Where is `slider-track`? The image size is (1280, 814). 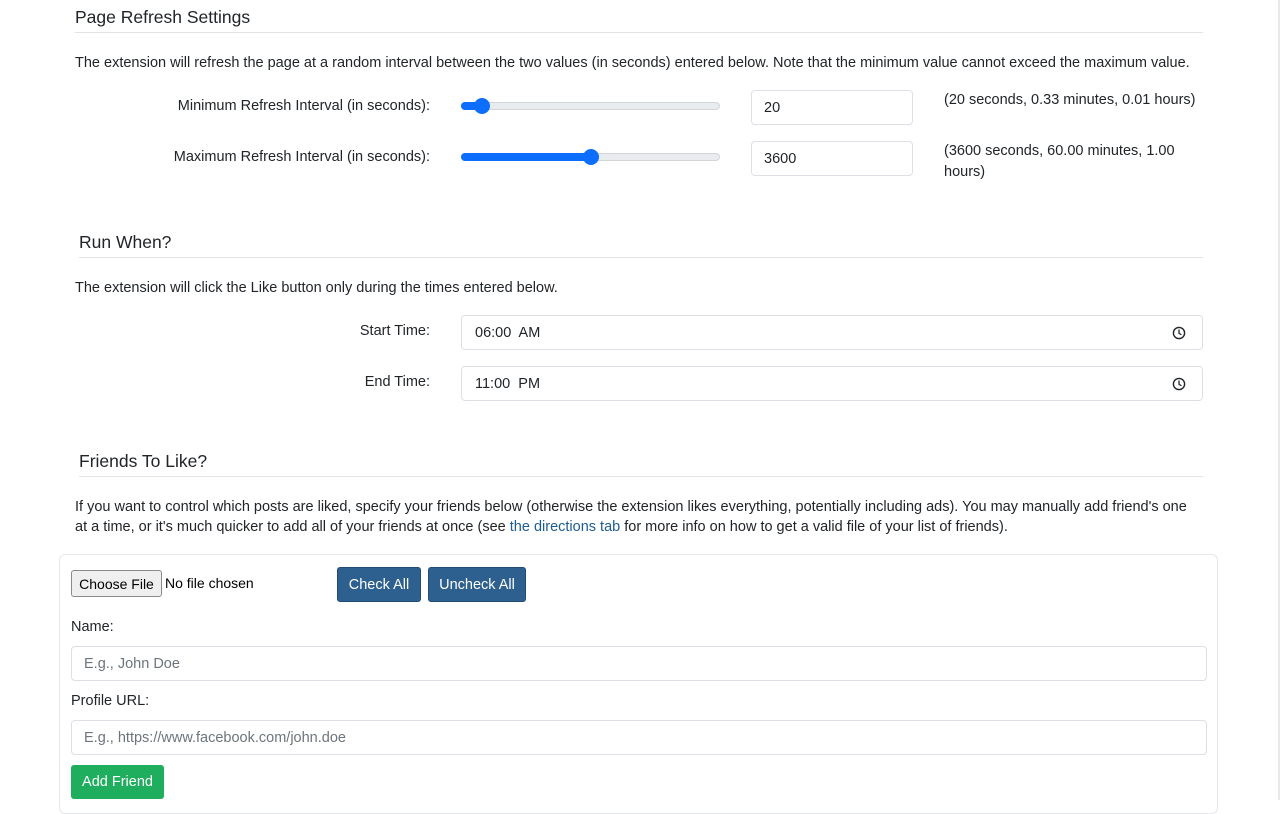
slider-track is located at coordinates (590, 106).